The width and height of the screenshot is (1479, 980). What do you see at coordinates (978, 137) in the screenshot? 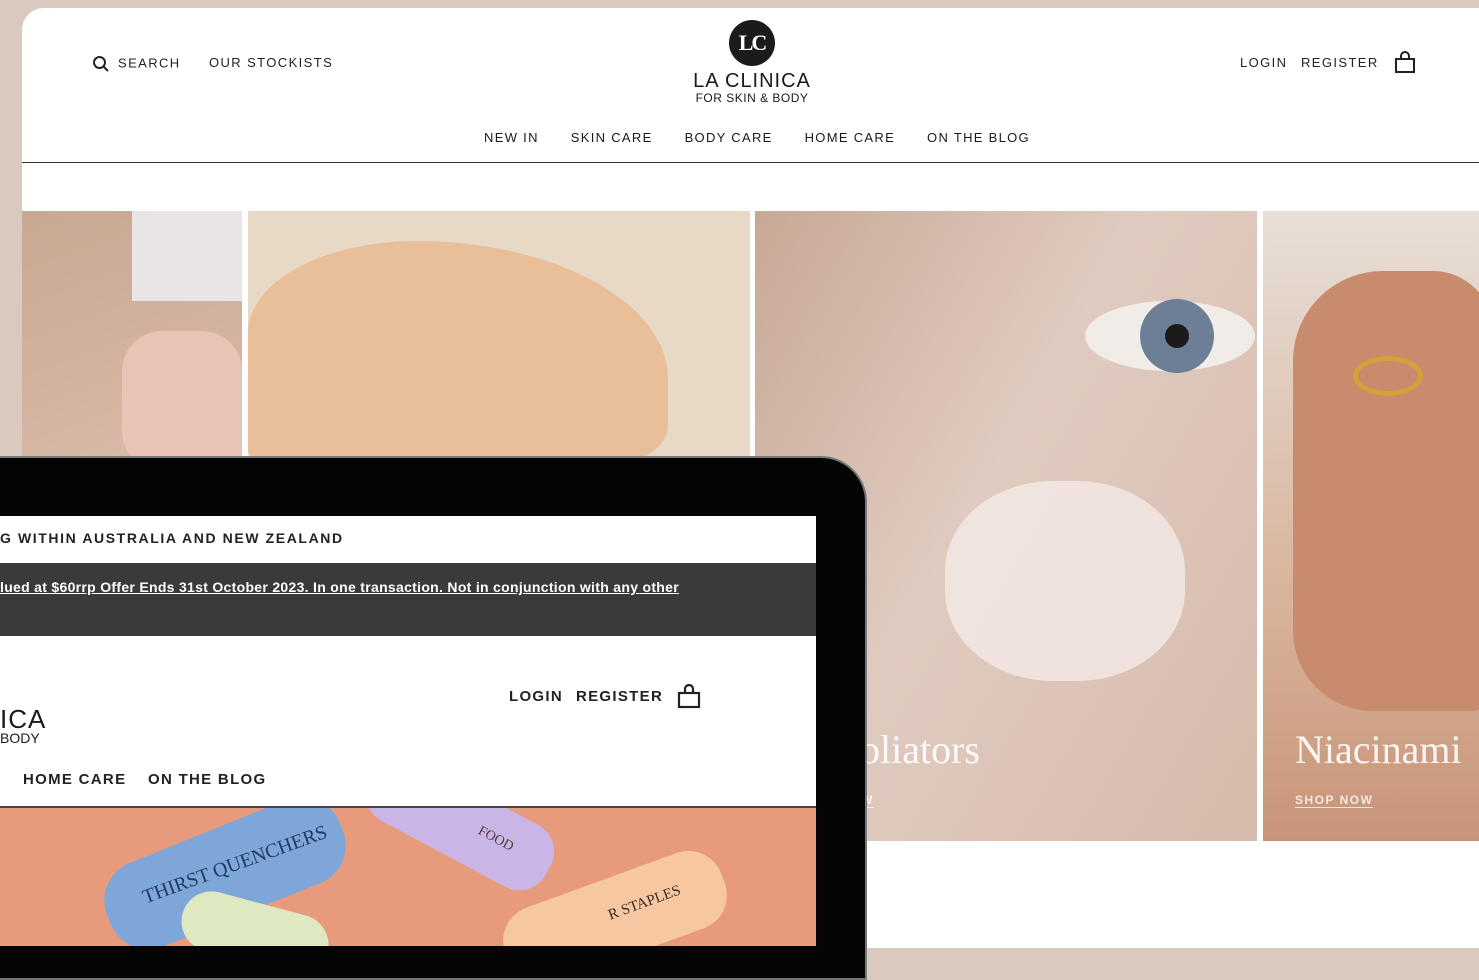
I see `nav-on-the-blog: ON THE BLOG` at bounding box center [978, 137].